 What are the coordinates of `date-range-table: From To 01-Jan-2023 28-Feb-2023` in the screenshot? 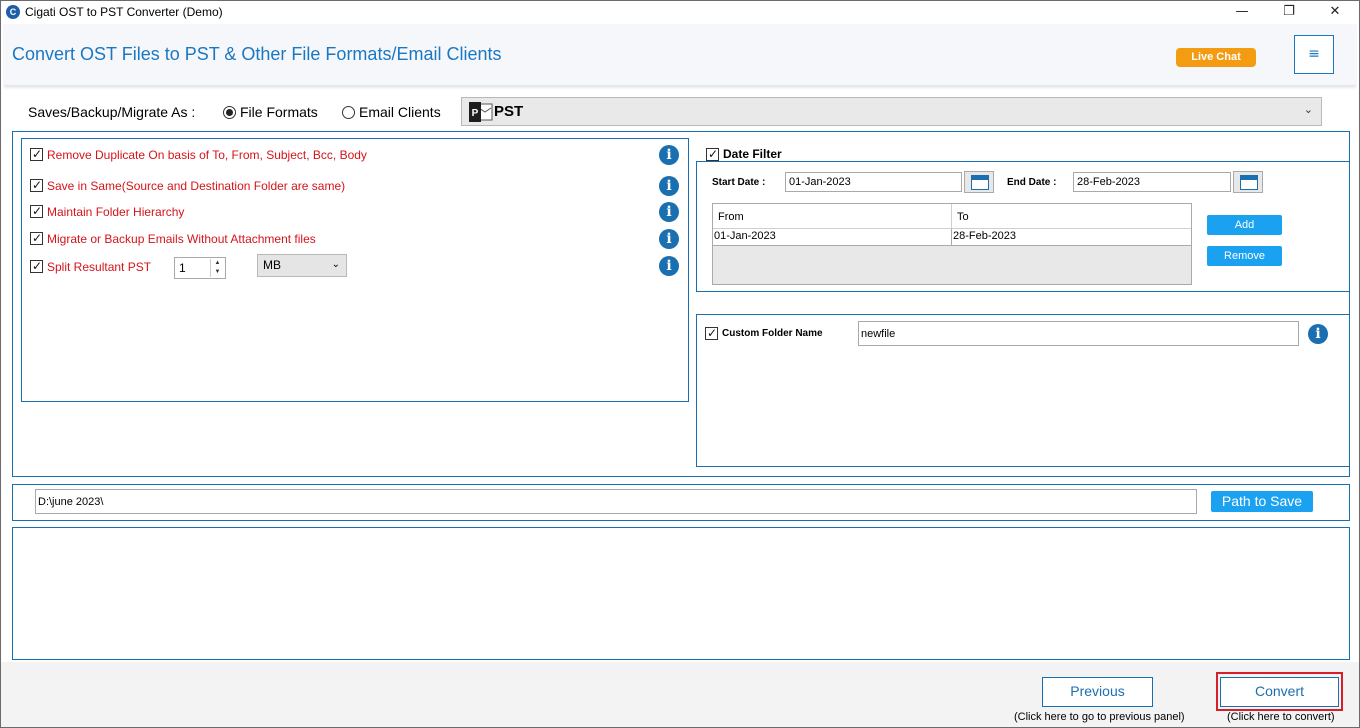 It's located at (952, 244).